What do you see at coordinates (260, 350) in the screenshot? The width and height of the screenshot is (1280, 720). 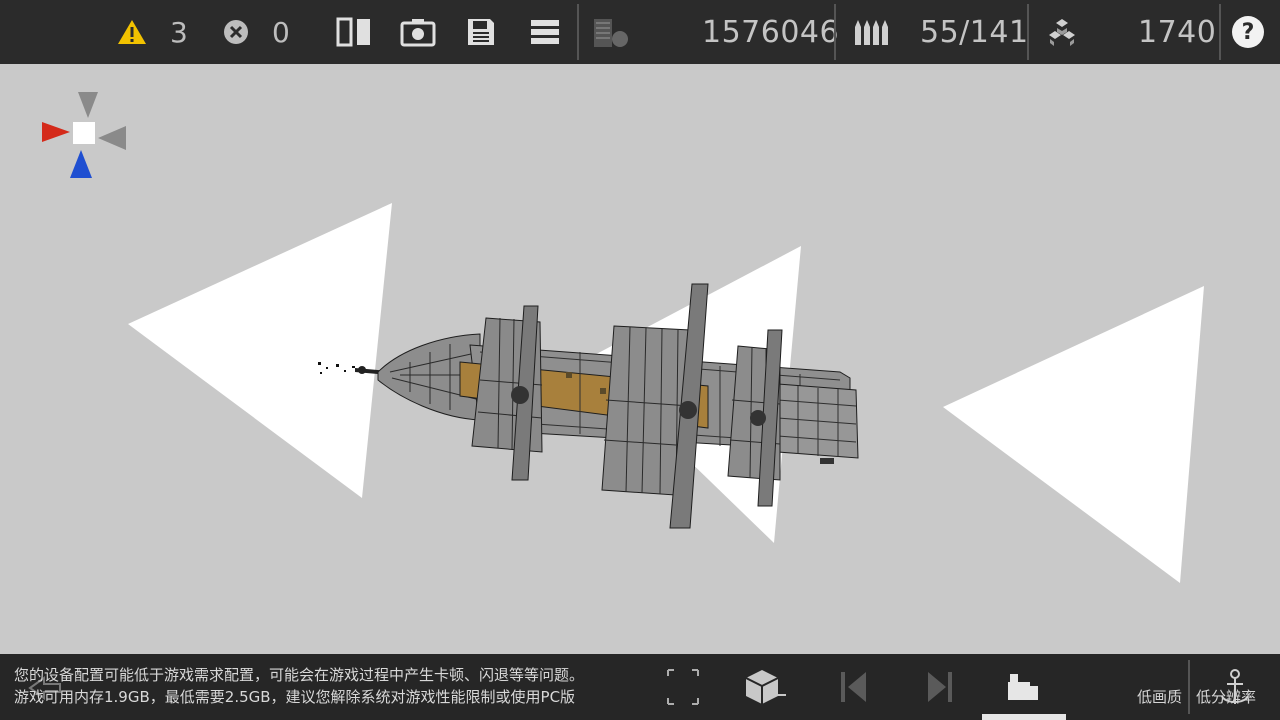 I see `direction-arrow-left` at bounding box center [260, 350].